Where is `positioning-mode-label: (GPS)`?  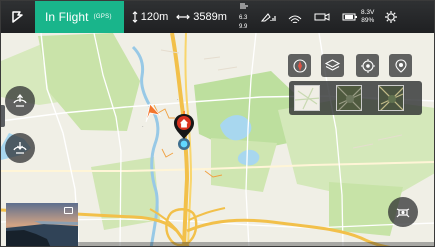 positioning-mode-label: (GPS) is located at coordinates (102, 17).